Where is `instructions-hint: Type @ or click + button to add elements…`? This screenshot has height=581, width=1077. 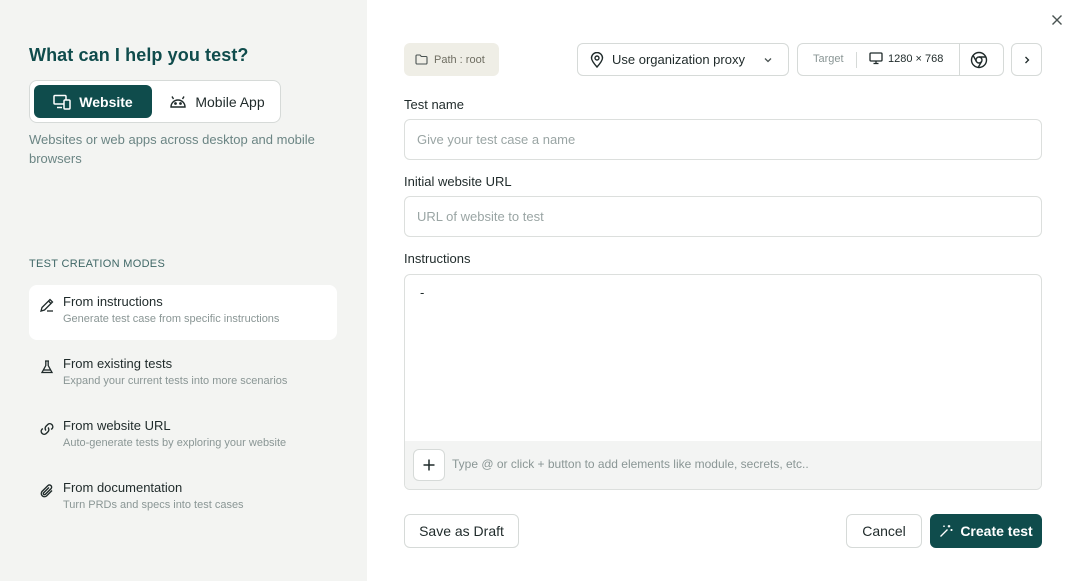 instructions-hint: Type @ or click + button to add elements… is located at coordinates (630, 464).